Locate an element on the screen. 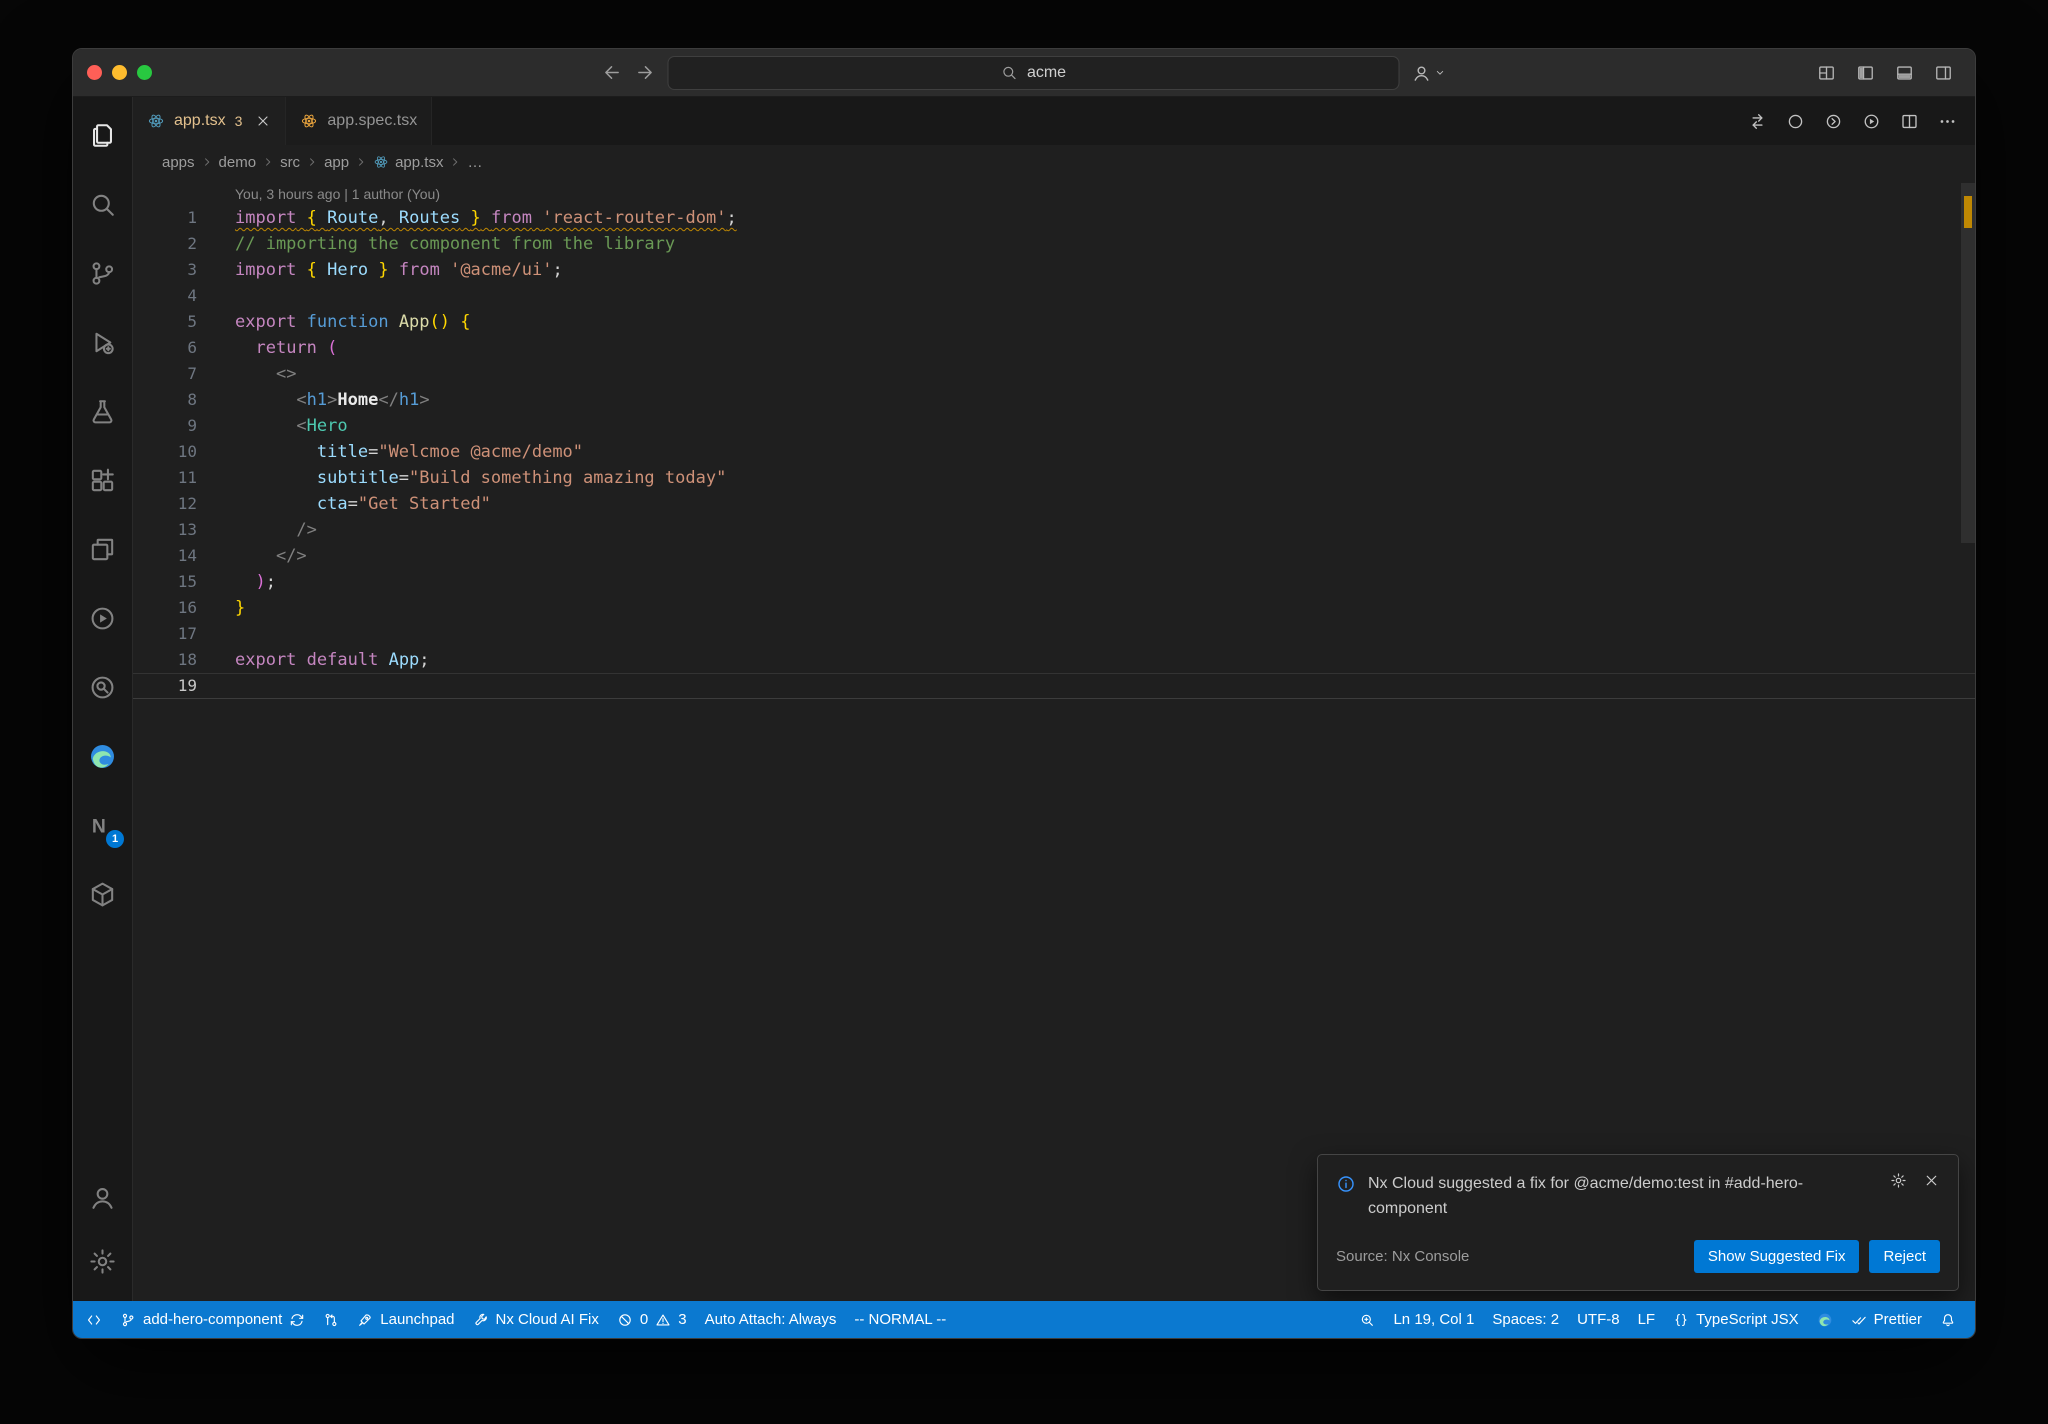 This screenshot has height=1424, width=2048. status-auto-attach: Auto Attach: Always is located at coordinates (771, 1319).